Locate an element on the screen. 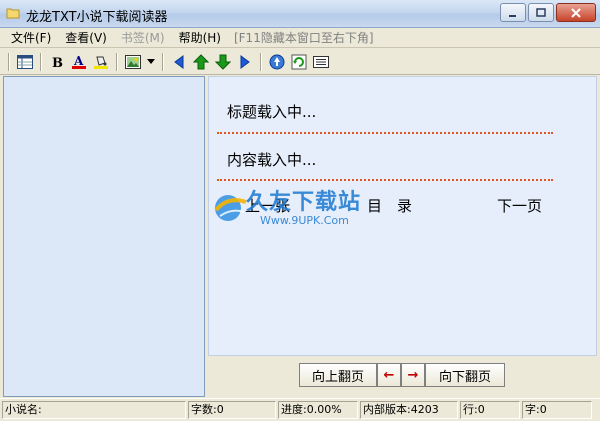  table-of-contents-link: 目 录 is located at coordinates (389, 205).